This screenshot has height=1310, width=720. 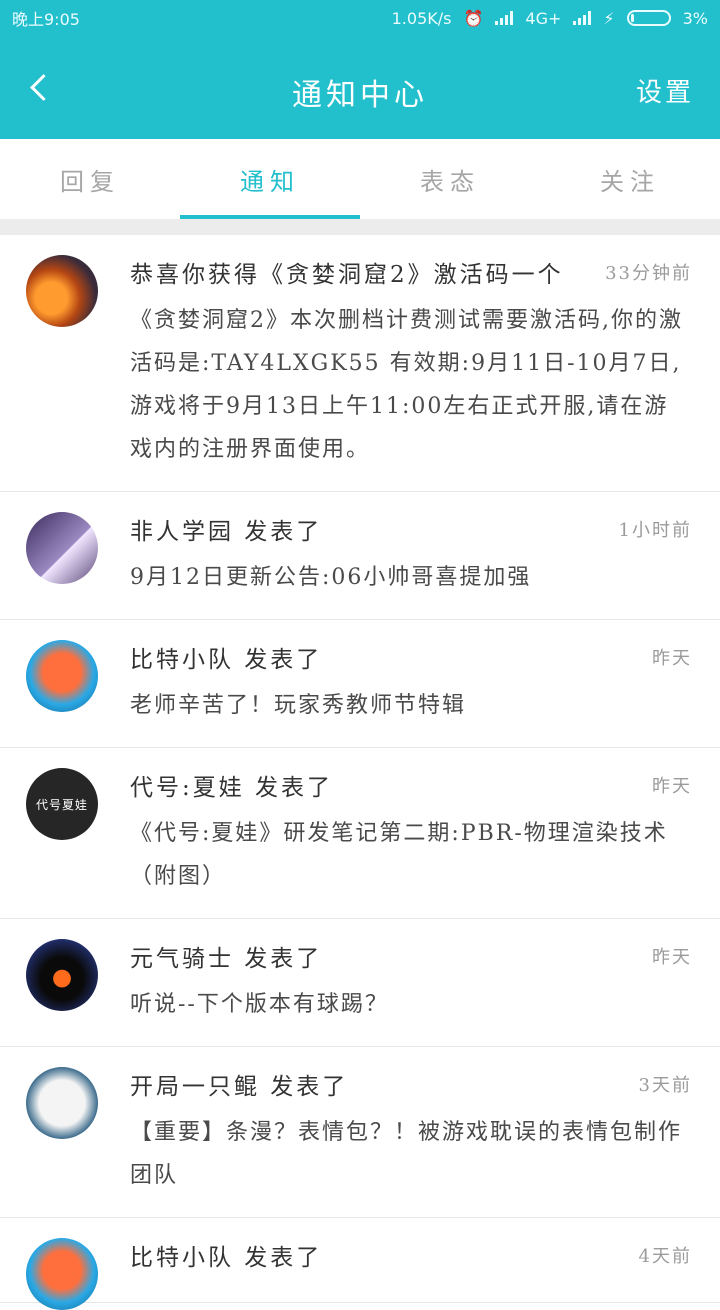 What do you see at coordinates (360, 18) in the screenshot?
I see `status-bar: 晚上9:05 1.05K/s ⏰ 4G+ ⚡ 3%` at bounding box center [360, 18].